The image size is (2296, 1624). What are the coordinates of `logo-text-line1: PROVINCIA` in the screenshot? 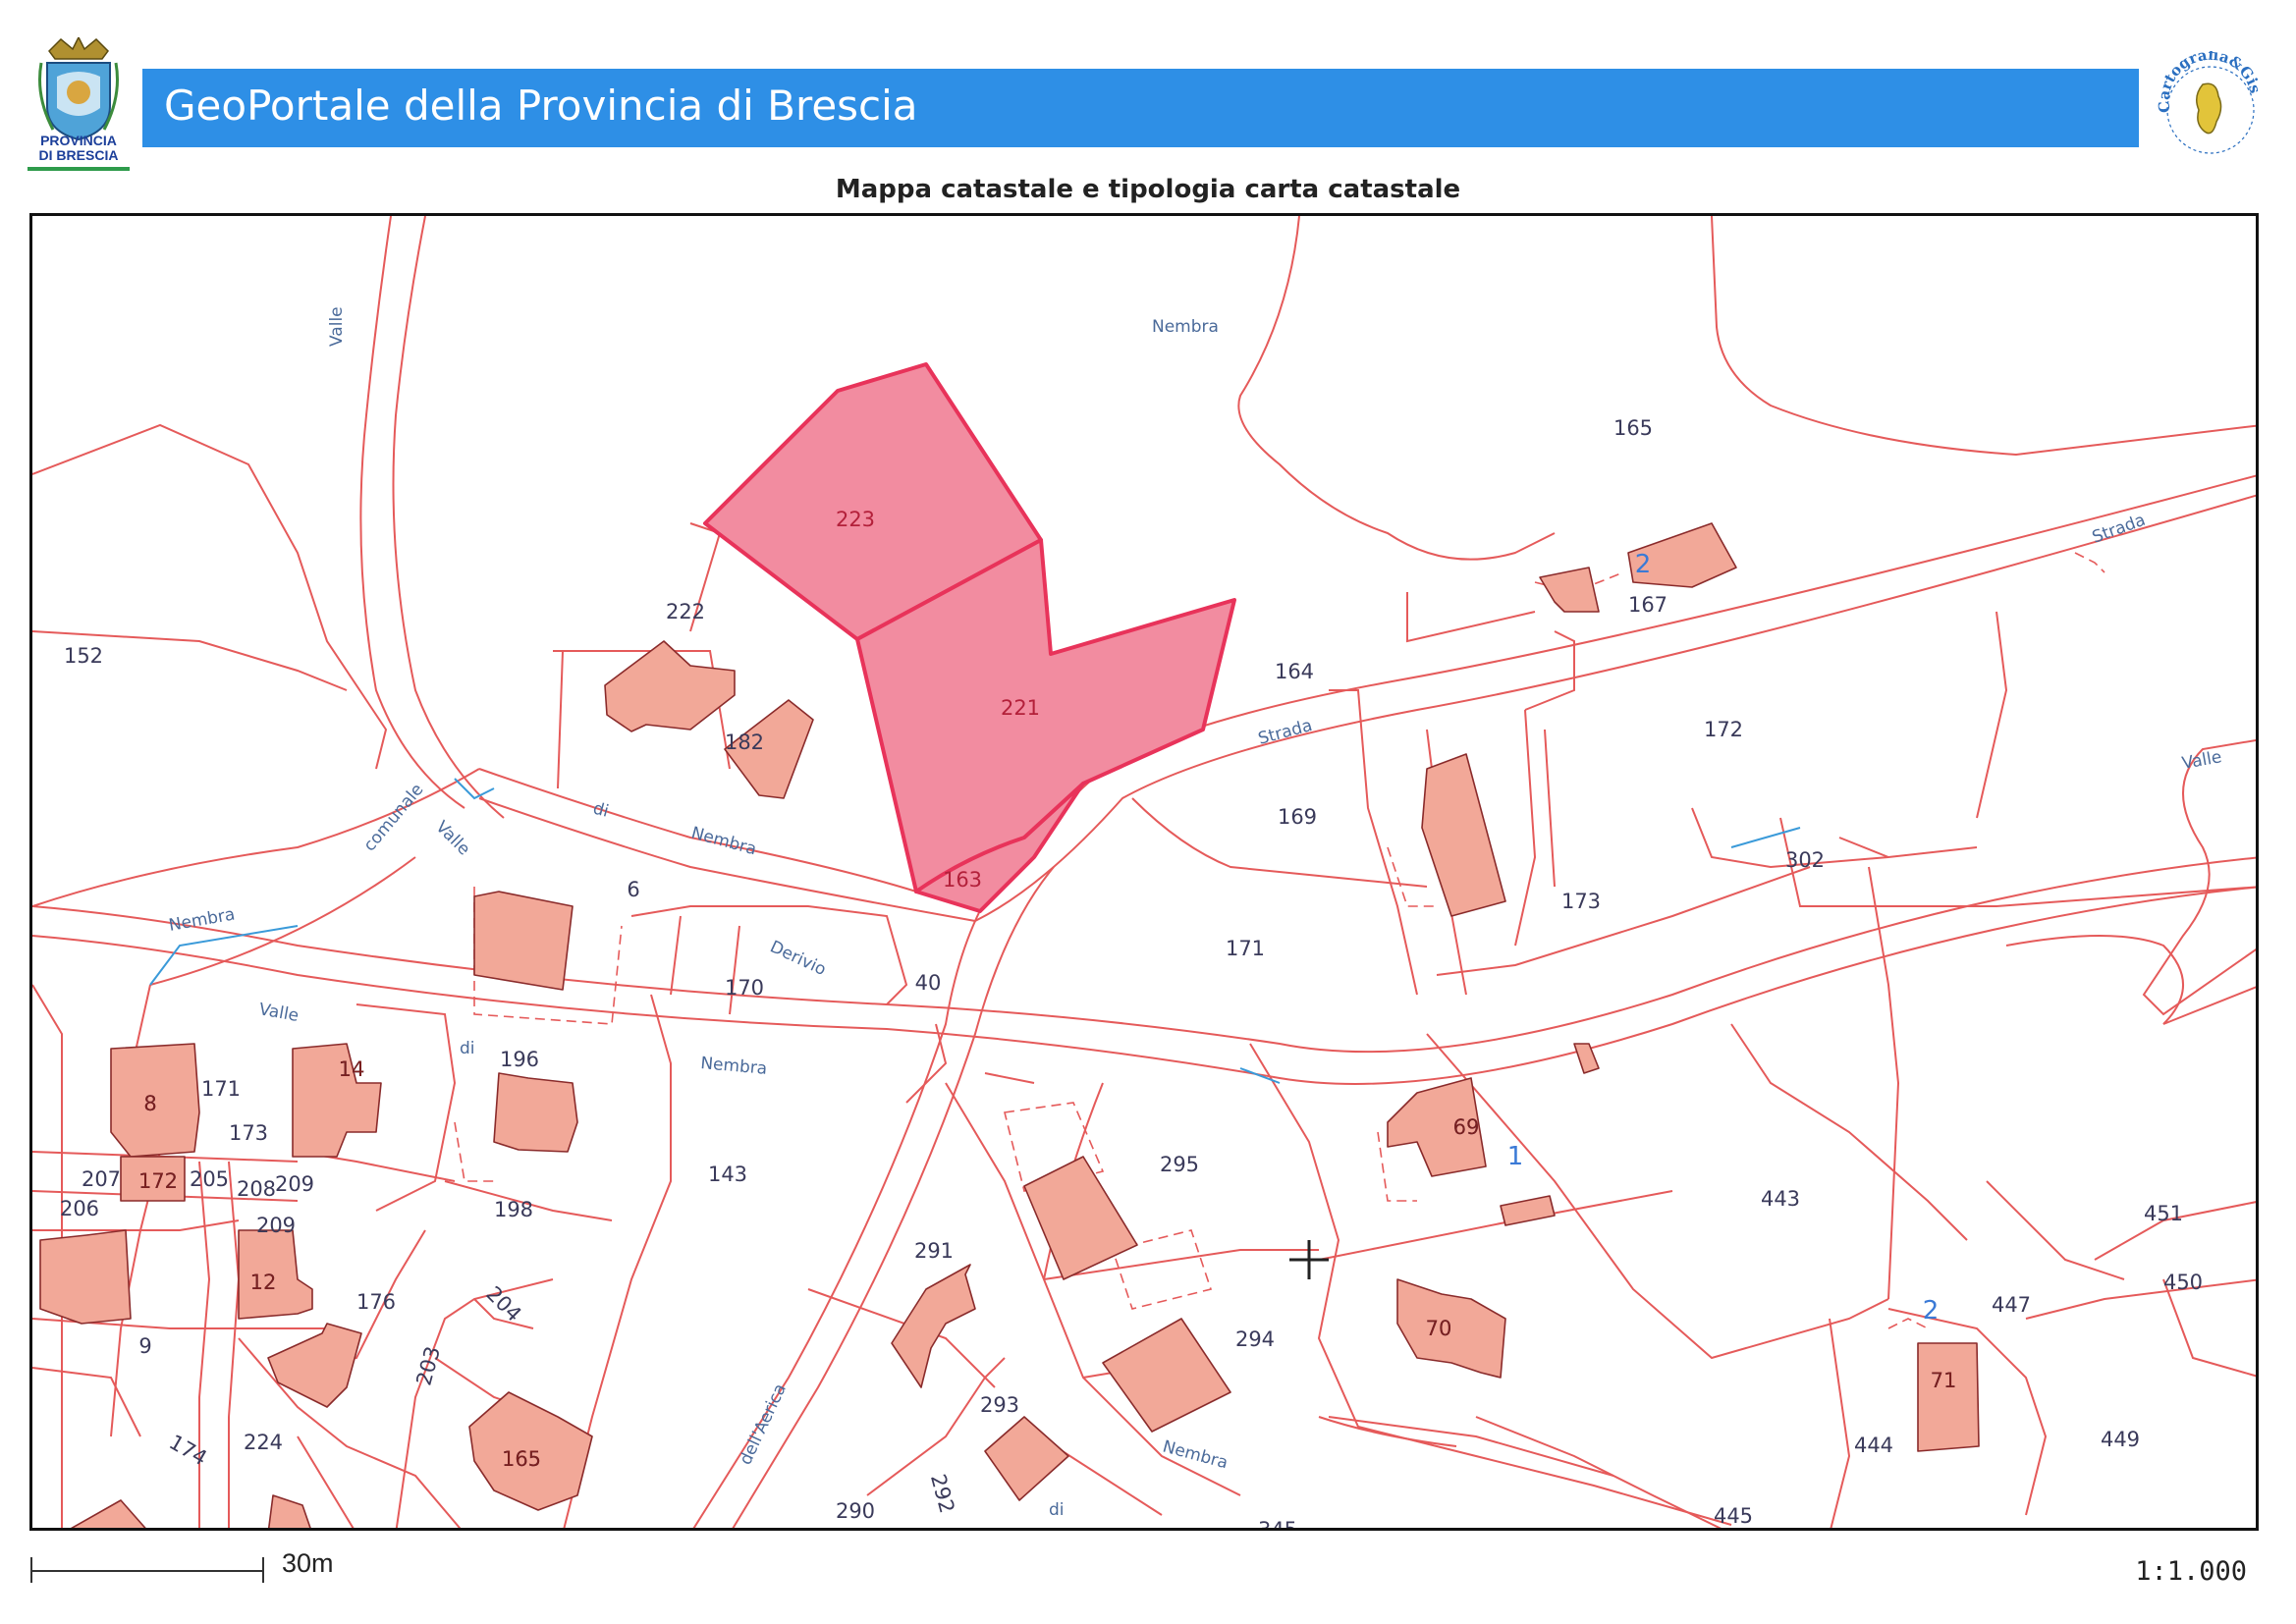 It's located at (78, 140).